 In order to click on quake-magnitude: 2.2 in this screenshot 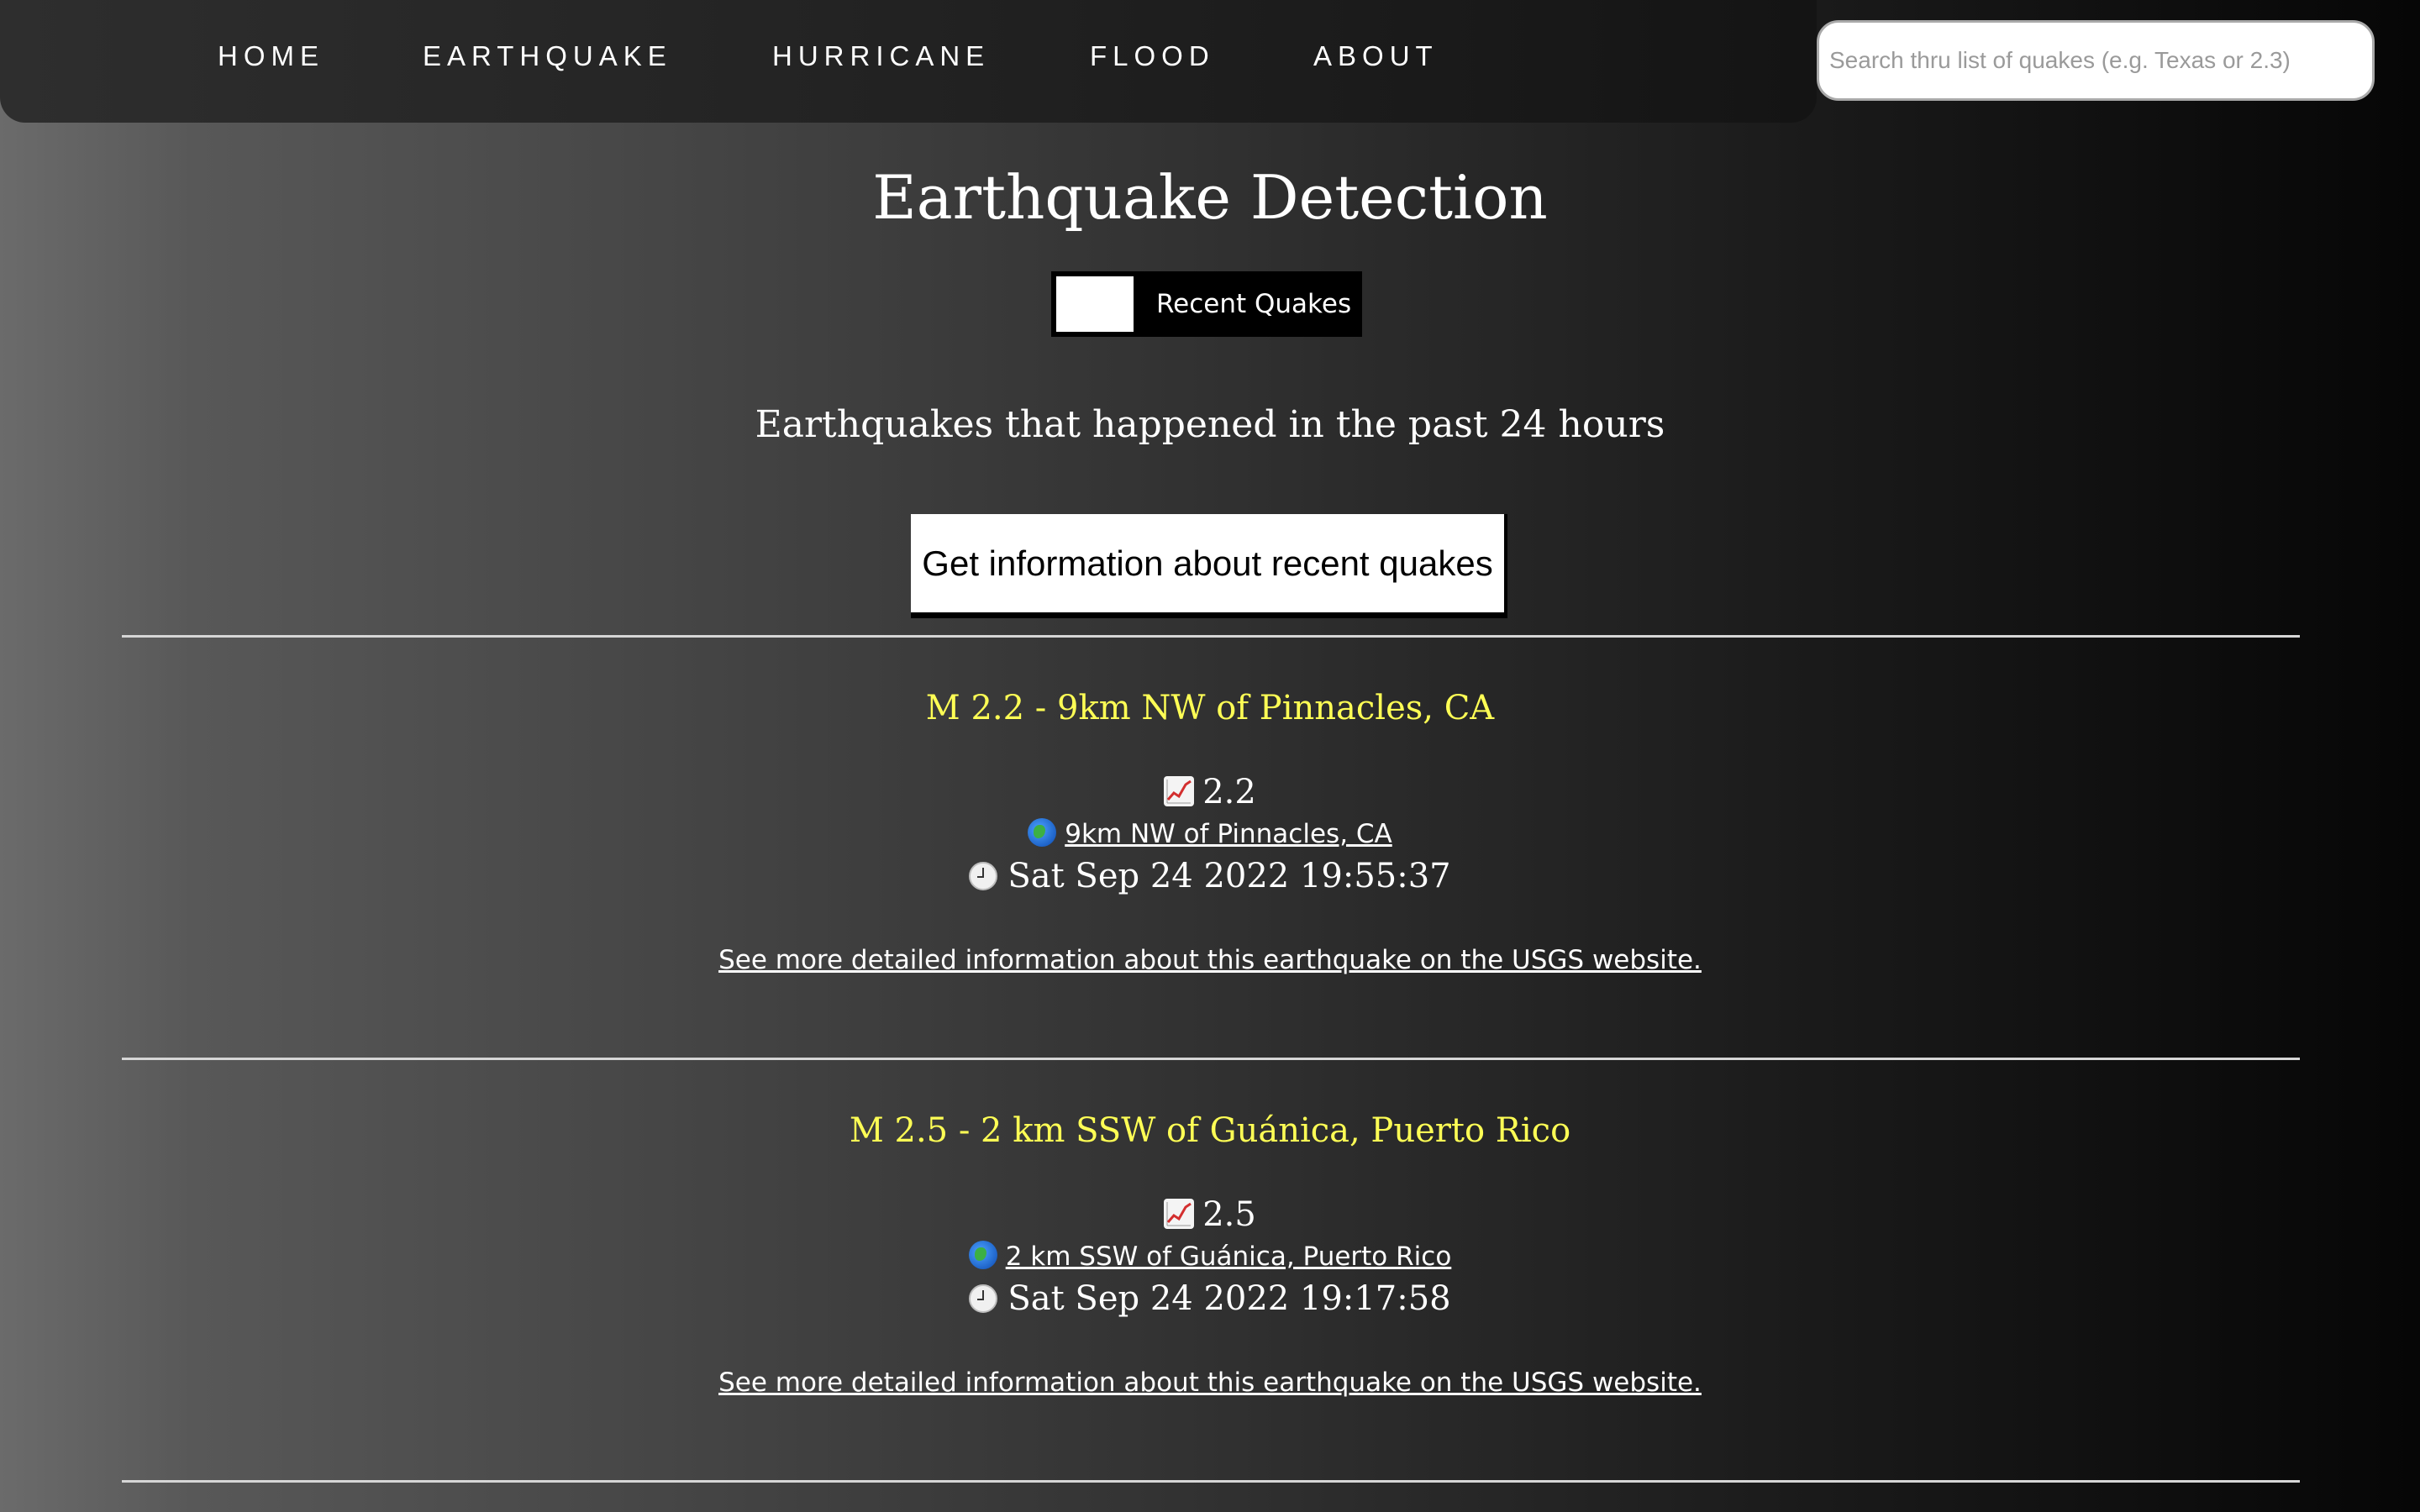, I will do `click(1229, 792)`.